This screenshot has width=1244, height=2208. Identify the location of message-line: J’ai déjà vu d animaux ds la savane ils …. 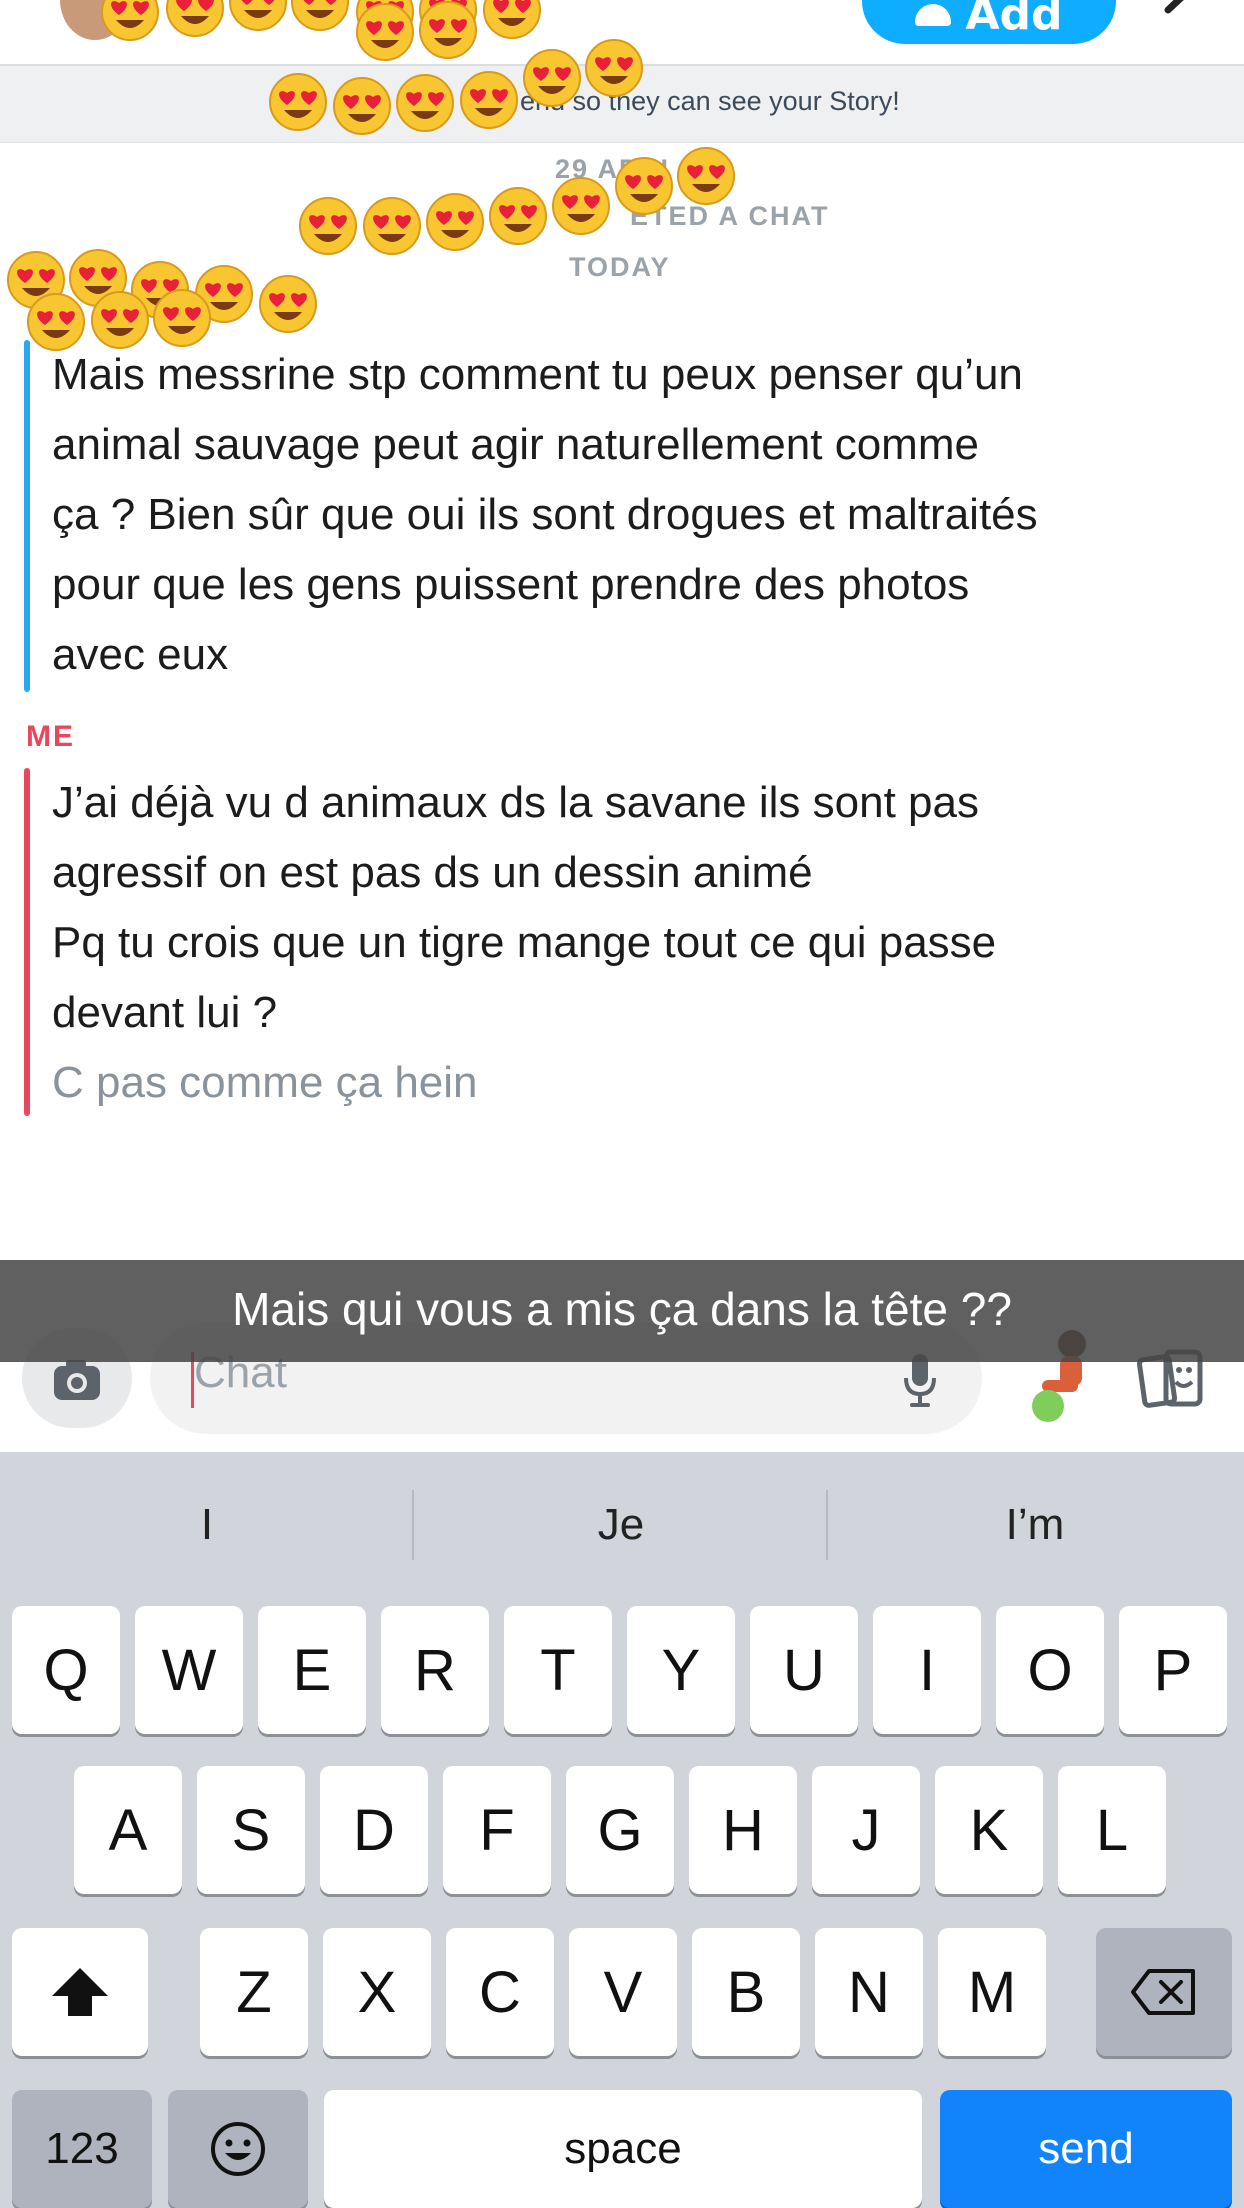
(515, 802).